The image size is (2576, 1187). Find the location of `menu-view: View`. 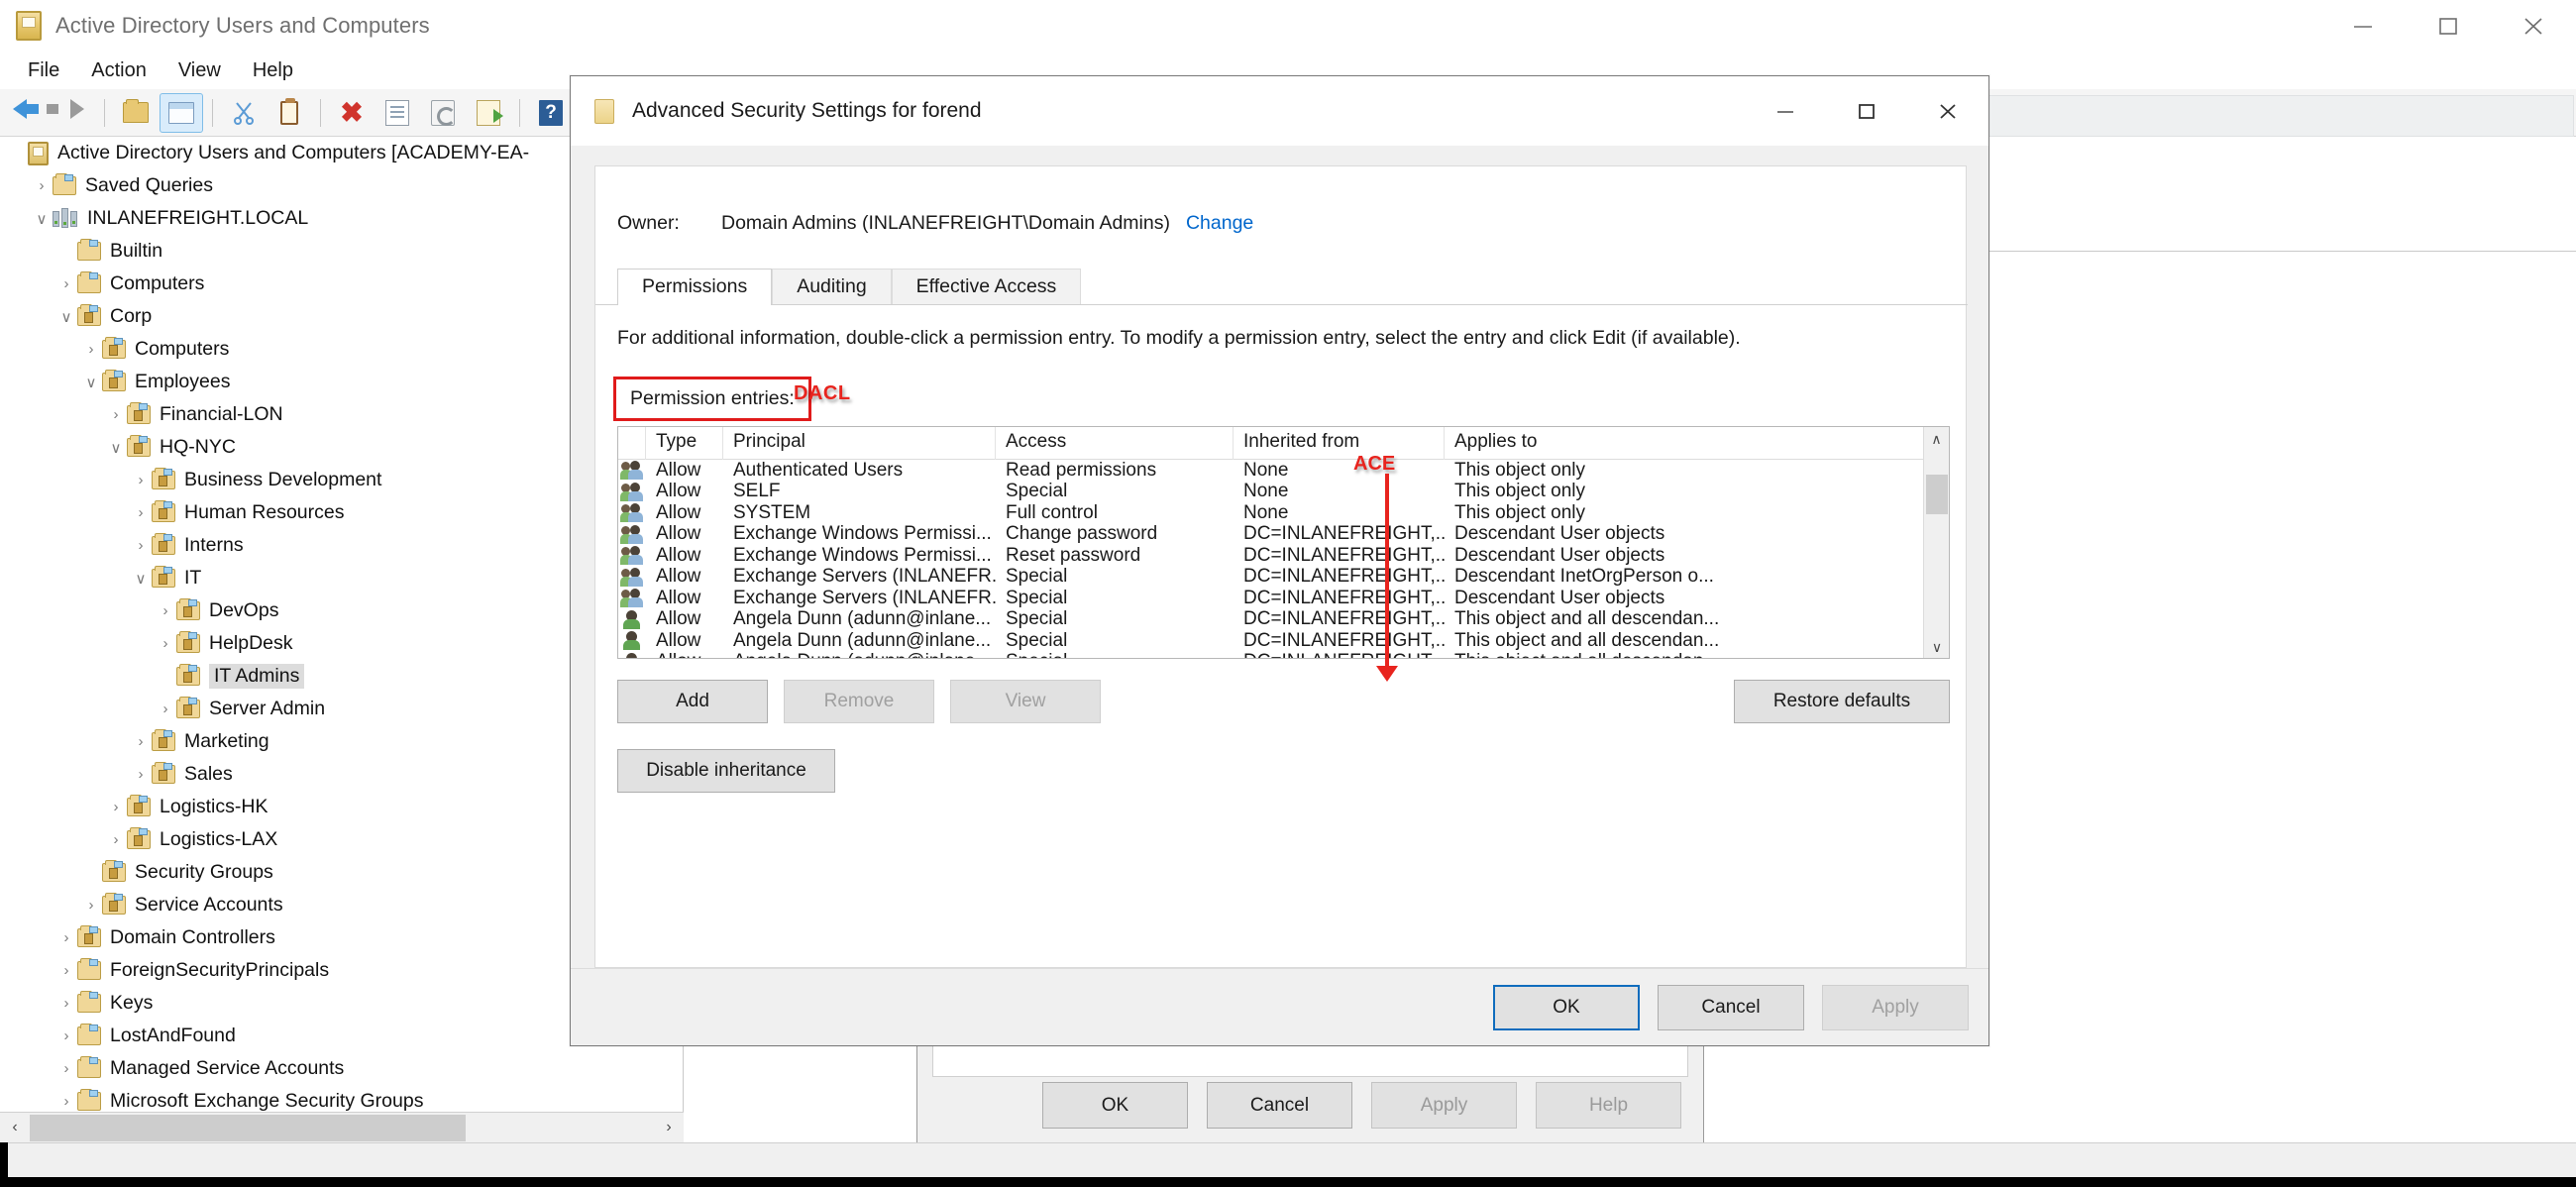

menu-view: View is located at coordinates (200, 70).